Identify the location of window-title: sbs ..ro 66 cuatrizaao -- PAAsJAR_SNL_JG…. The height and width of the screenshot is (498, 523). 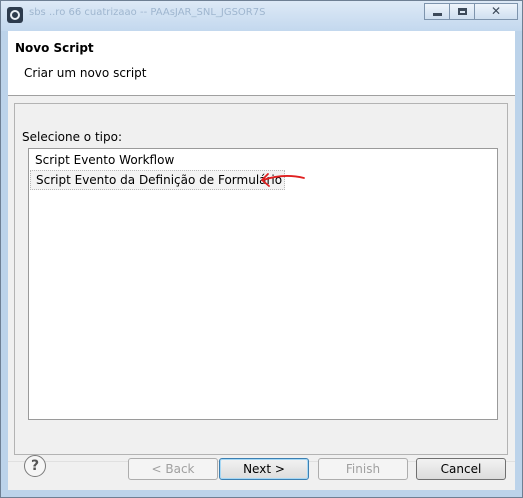
(147, 12).